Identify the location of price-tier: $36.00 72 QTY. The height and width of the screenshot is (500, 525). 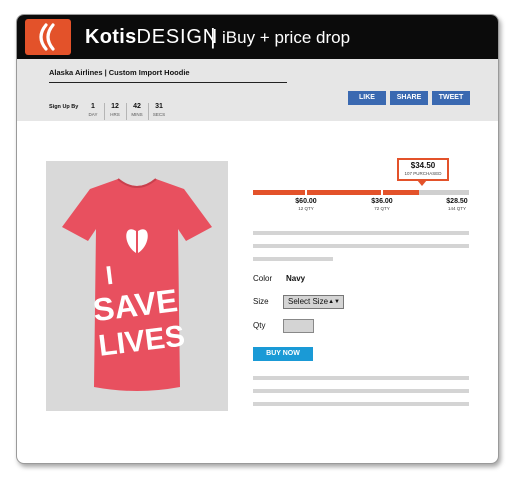
(382, 205).